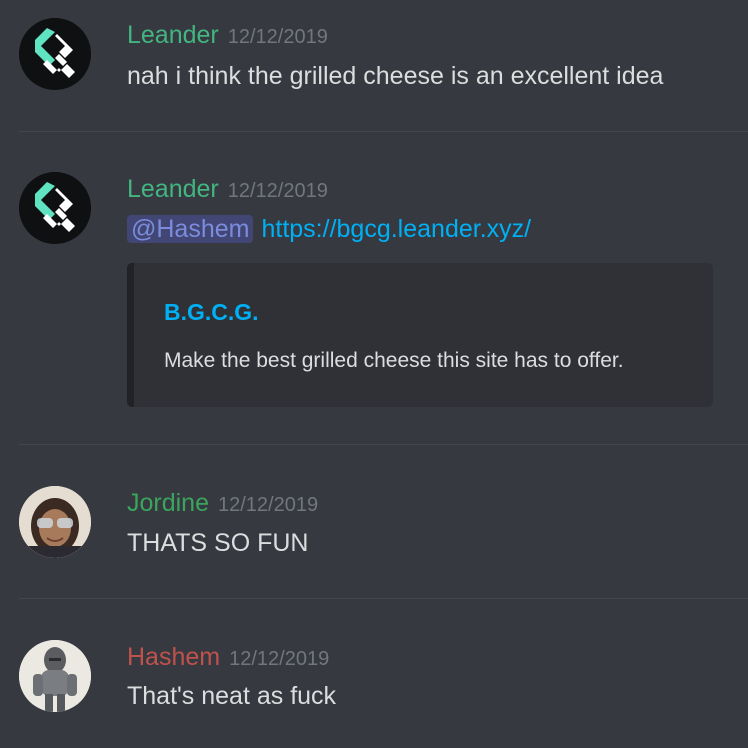  I want to click on jordine-photo-icon, so click(55, 522).